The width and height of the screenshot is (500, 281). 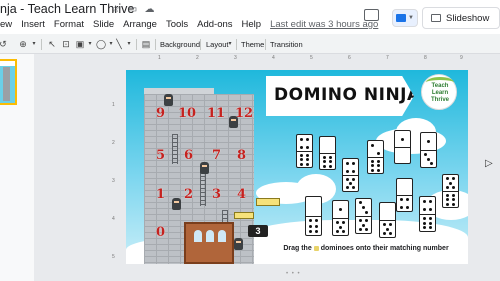 What do you see at coordinates (115, 9) in the screenshot?
I see `star-icon: ☆` at bounding box center [115, 9].